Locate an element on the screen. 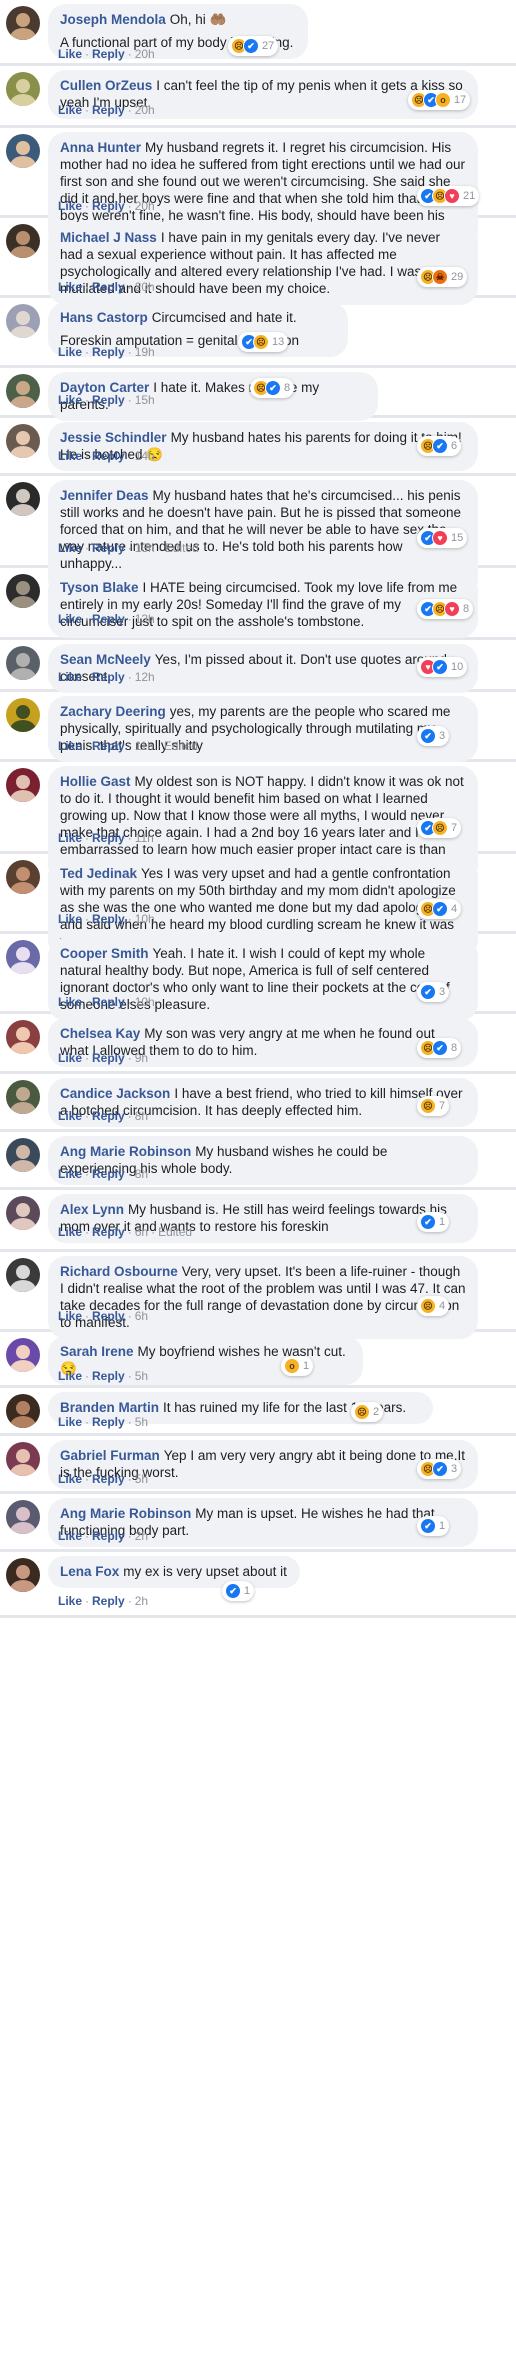 The width and height of the screenshot is (516, 2368). commenter-name-link: Ted Jedinak is located at coordinates (98, 873).